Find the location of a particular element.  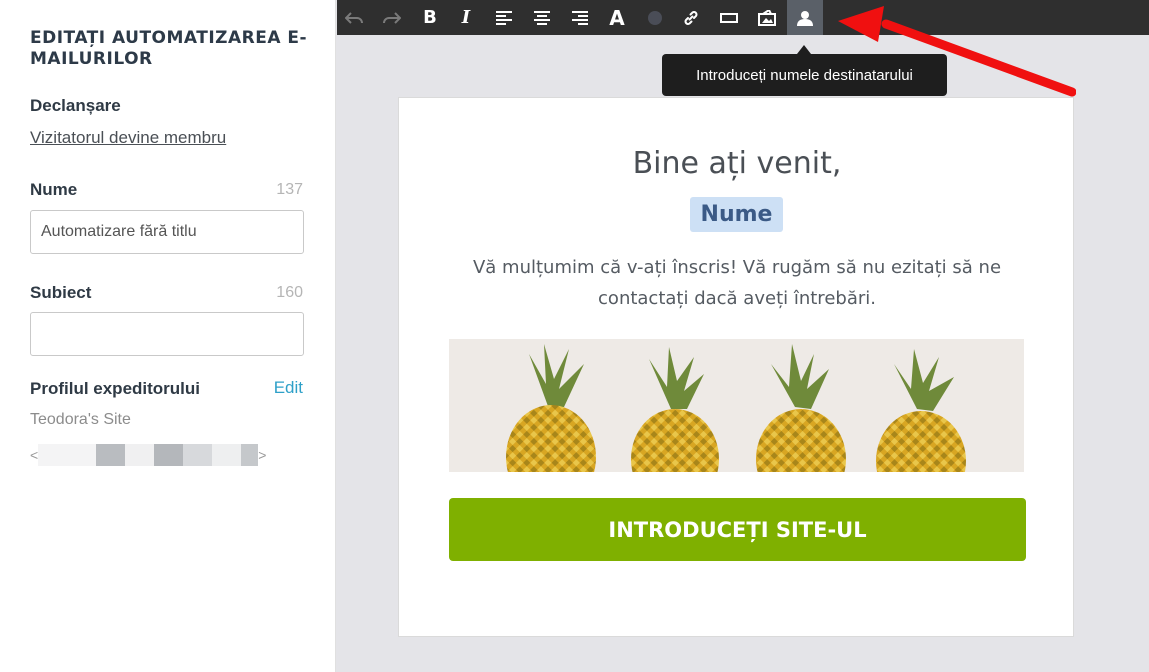

align-right-icon is located at coordinates (580, 17).